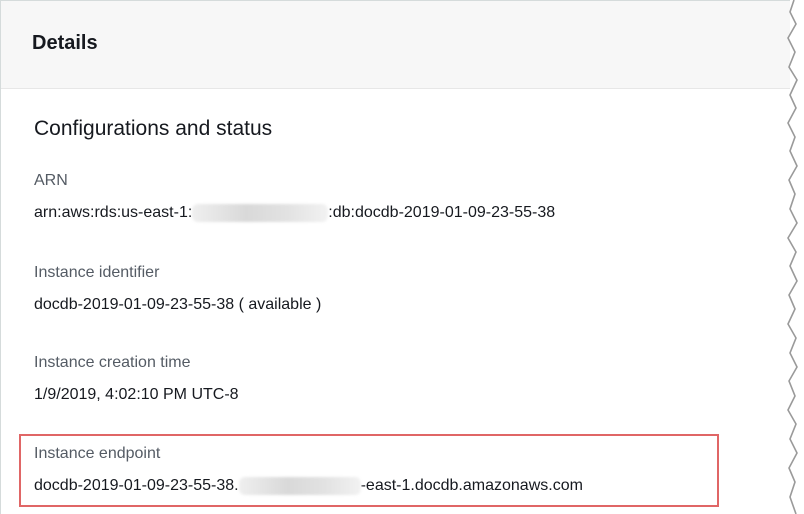 This screenshot has height=514, width=804. What do you see at coordinates (51, 180) in the screenshot?
I see `arn-label: ARN` at bounding box center [51, 180].